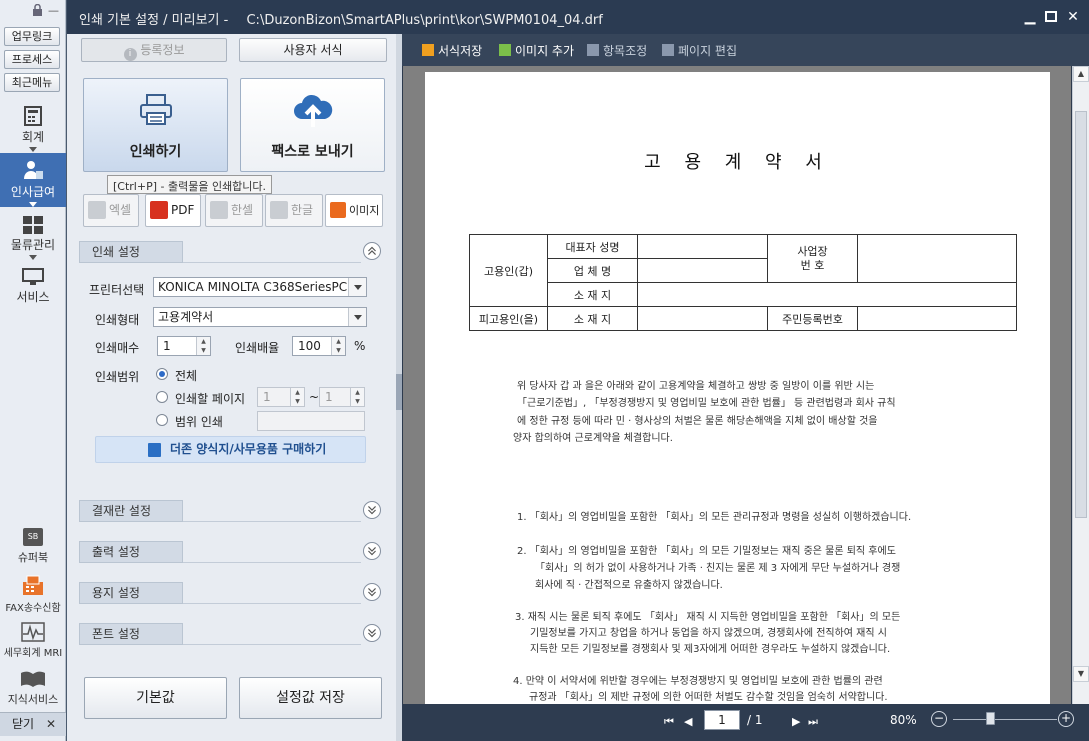  Describe the element at coordinates (32, 59) in the screenshot. I see `quick-link-process: 프로세스` at that location.